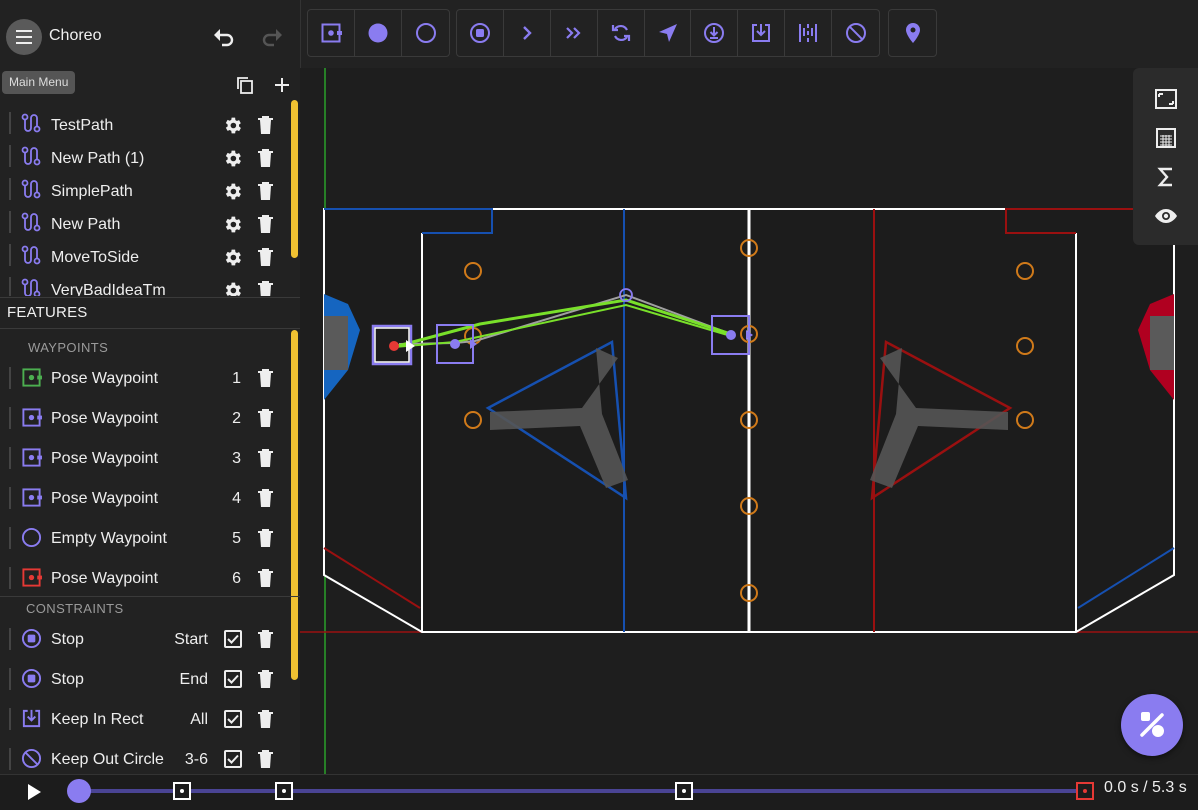 Image resolution: width=1198 pixels, height=810 pixels. Describe the element at coordinates (145, 498) in the screenshot. I see `waypoint-item: Pose Waypoint 4` at that location.